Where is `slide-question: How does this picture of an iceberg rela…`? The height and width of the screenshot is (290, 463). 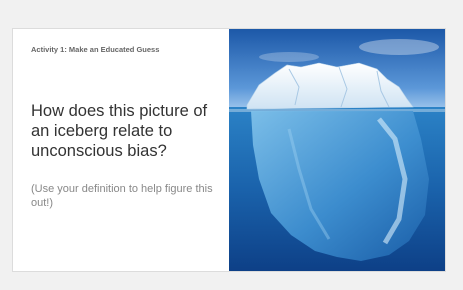
slide-question: How does this picture of an iceberg rela… is located at coordinates (119, 131).